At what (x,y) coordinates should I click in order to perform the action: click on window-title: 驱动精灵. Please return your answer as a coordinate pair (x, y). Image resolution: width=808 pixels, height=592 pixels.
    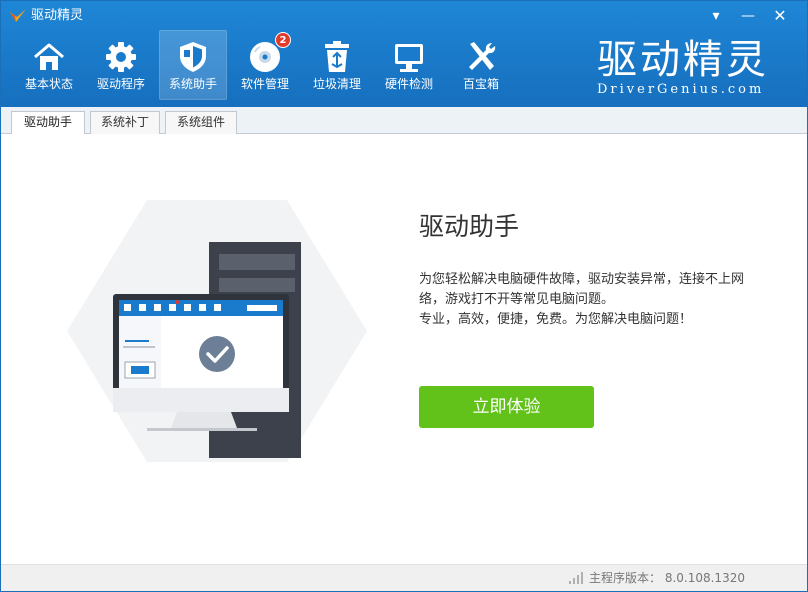
    Looking at the image, I should click on (57, 15).